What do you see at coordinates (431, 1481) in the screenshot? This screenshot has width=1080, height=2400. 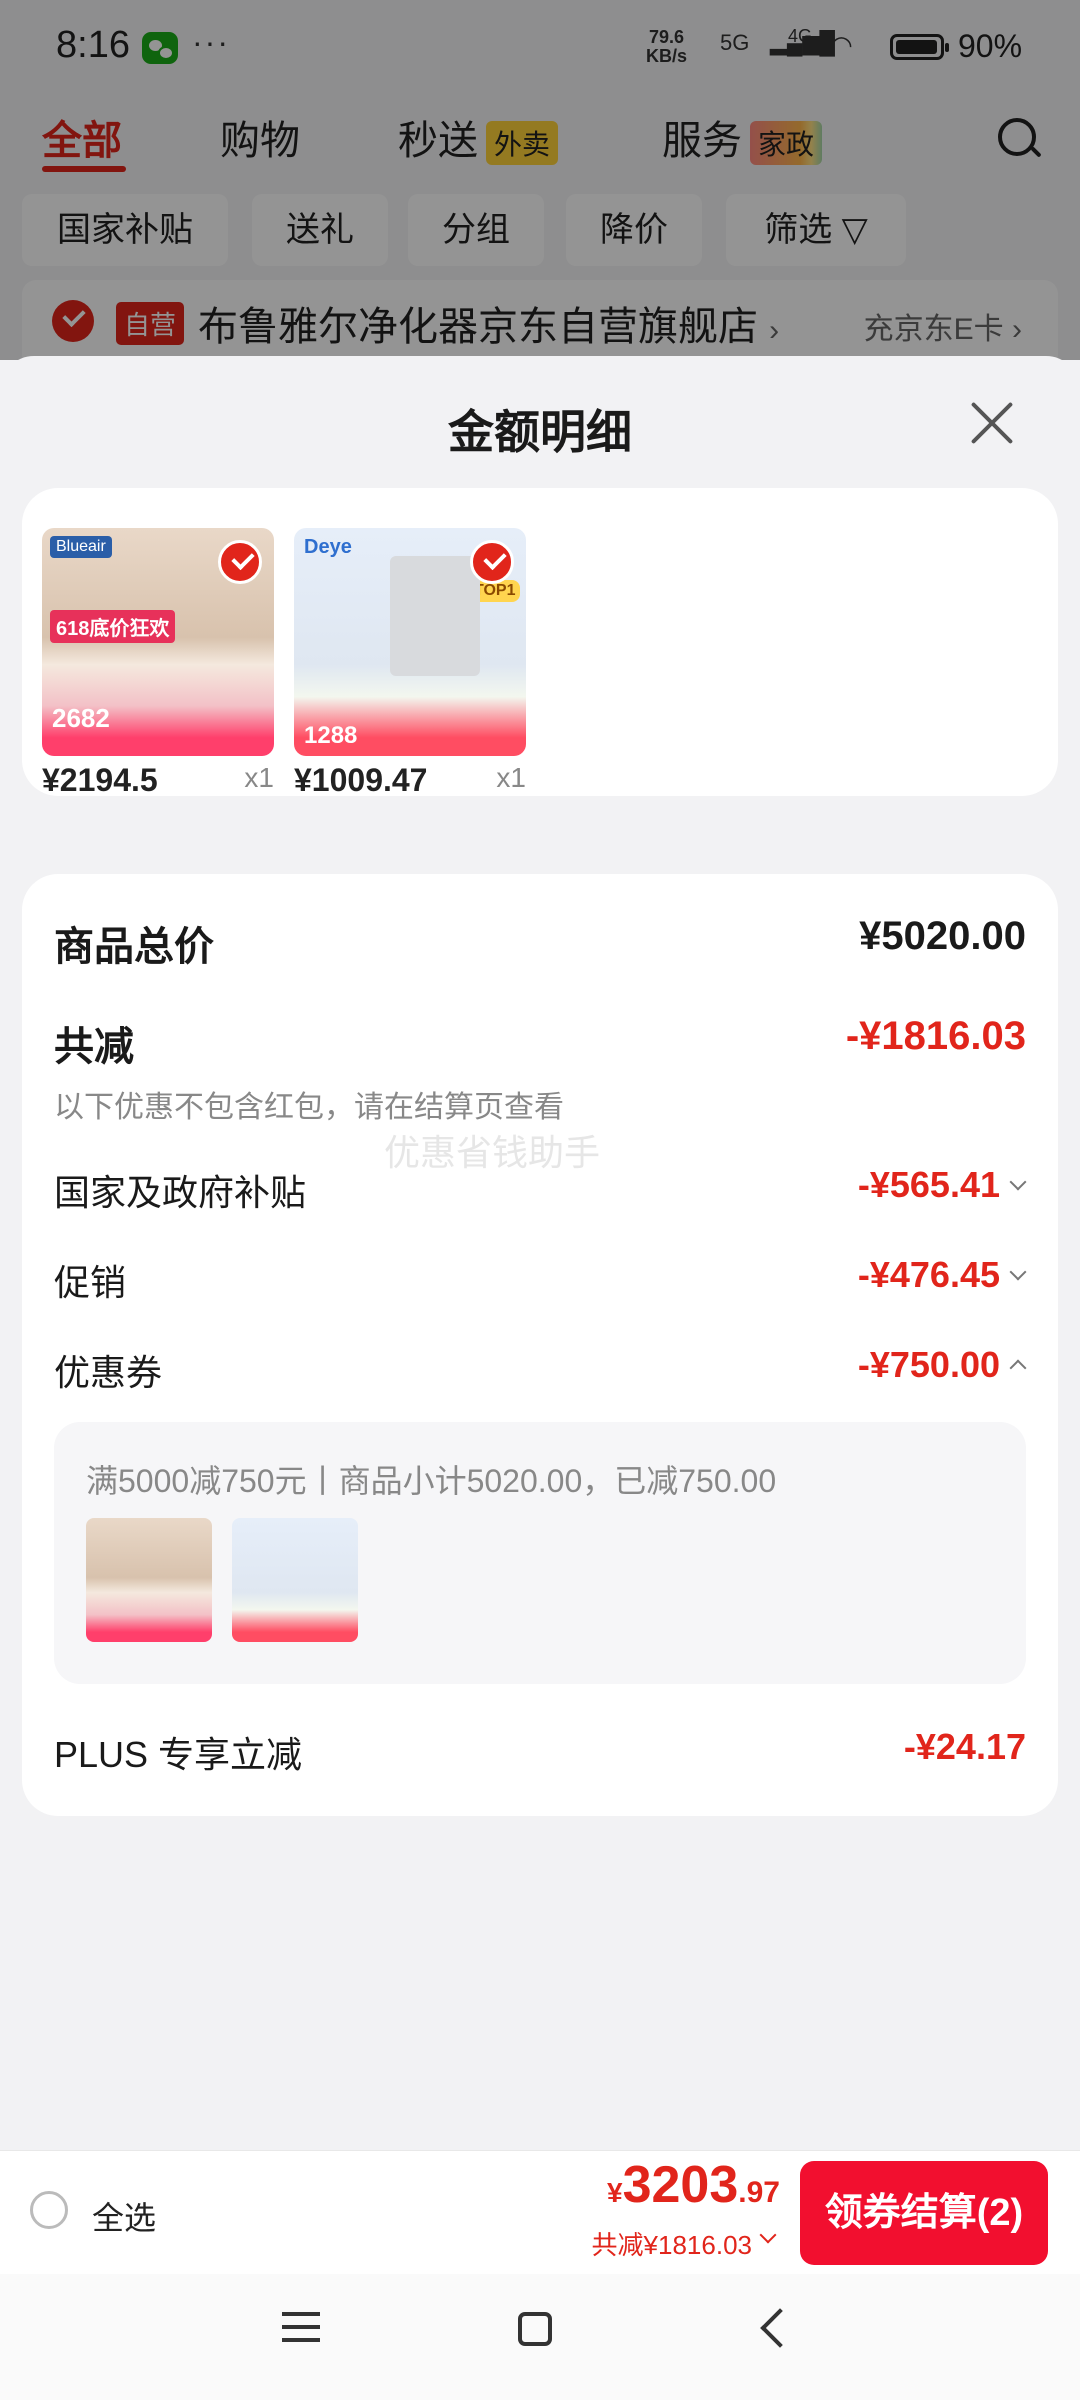 I see `coupon-description: 满5000减750元丨商品小计5020.00，已减750.00` at bounding box center [431, 1481].